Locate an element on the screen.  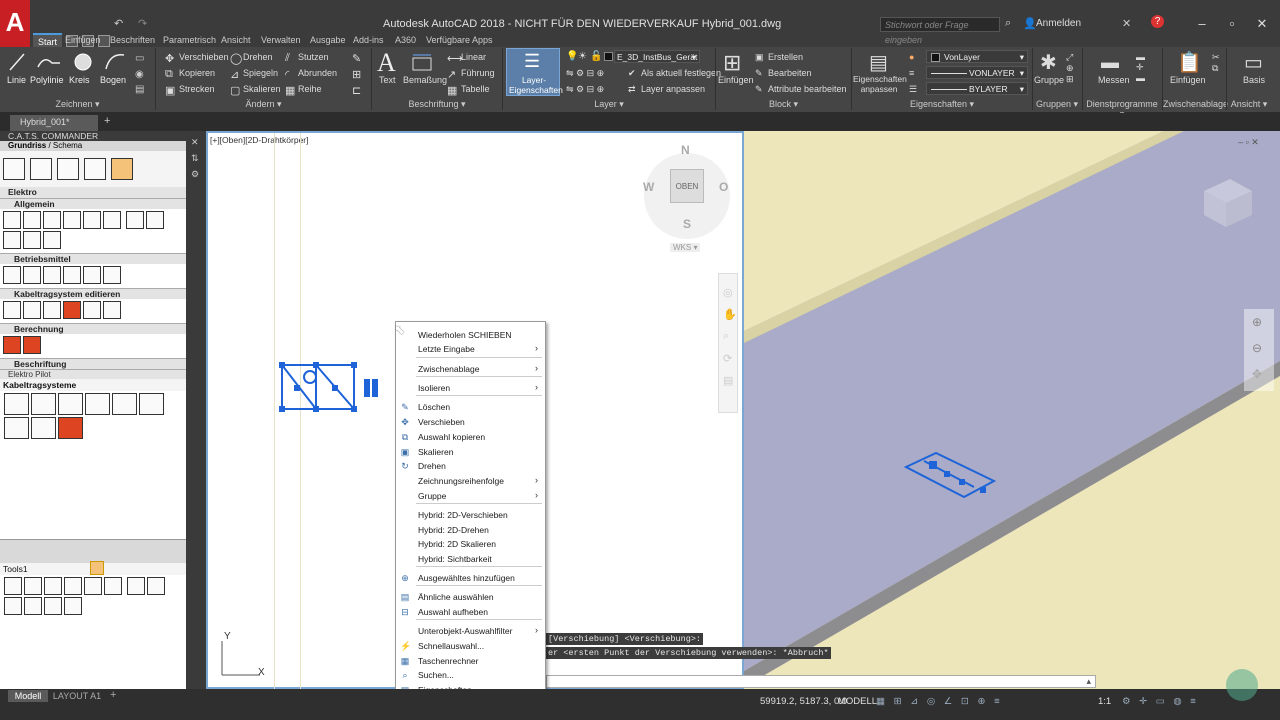
search-input: Stichwort oder Frage eingeben is located at coordinates (940, 31).